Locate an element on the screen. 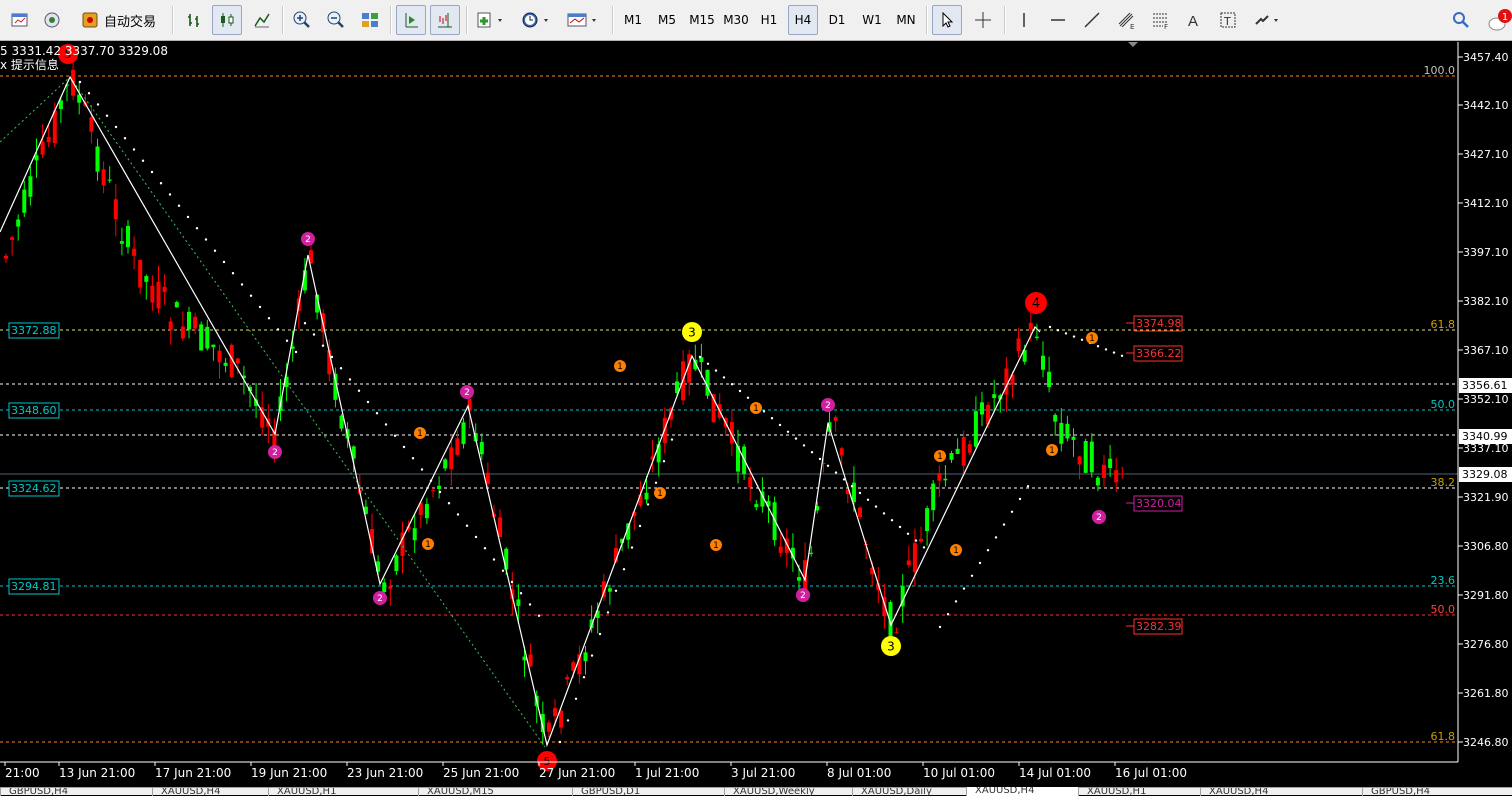 The height and width of the screenshot is (796, 1512). tile-windows-icon is located at coordinates (370, 20).